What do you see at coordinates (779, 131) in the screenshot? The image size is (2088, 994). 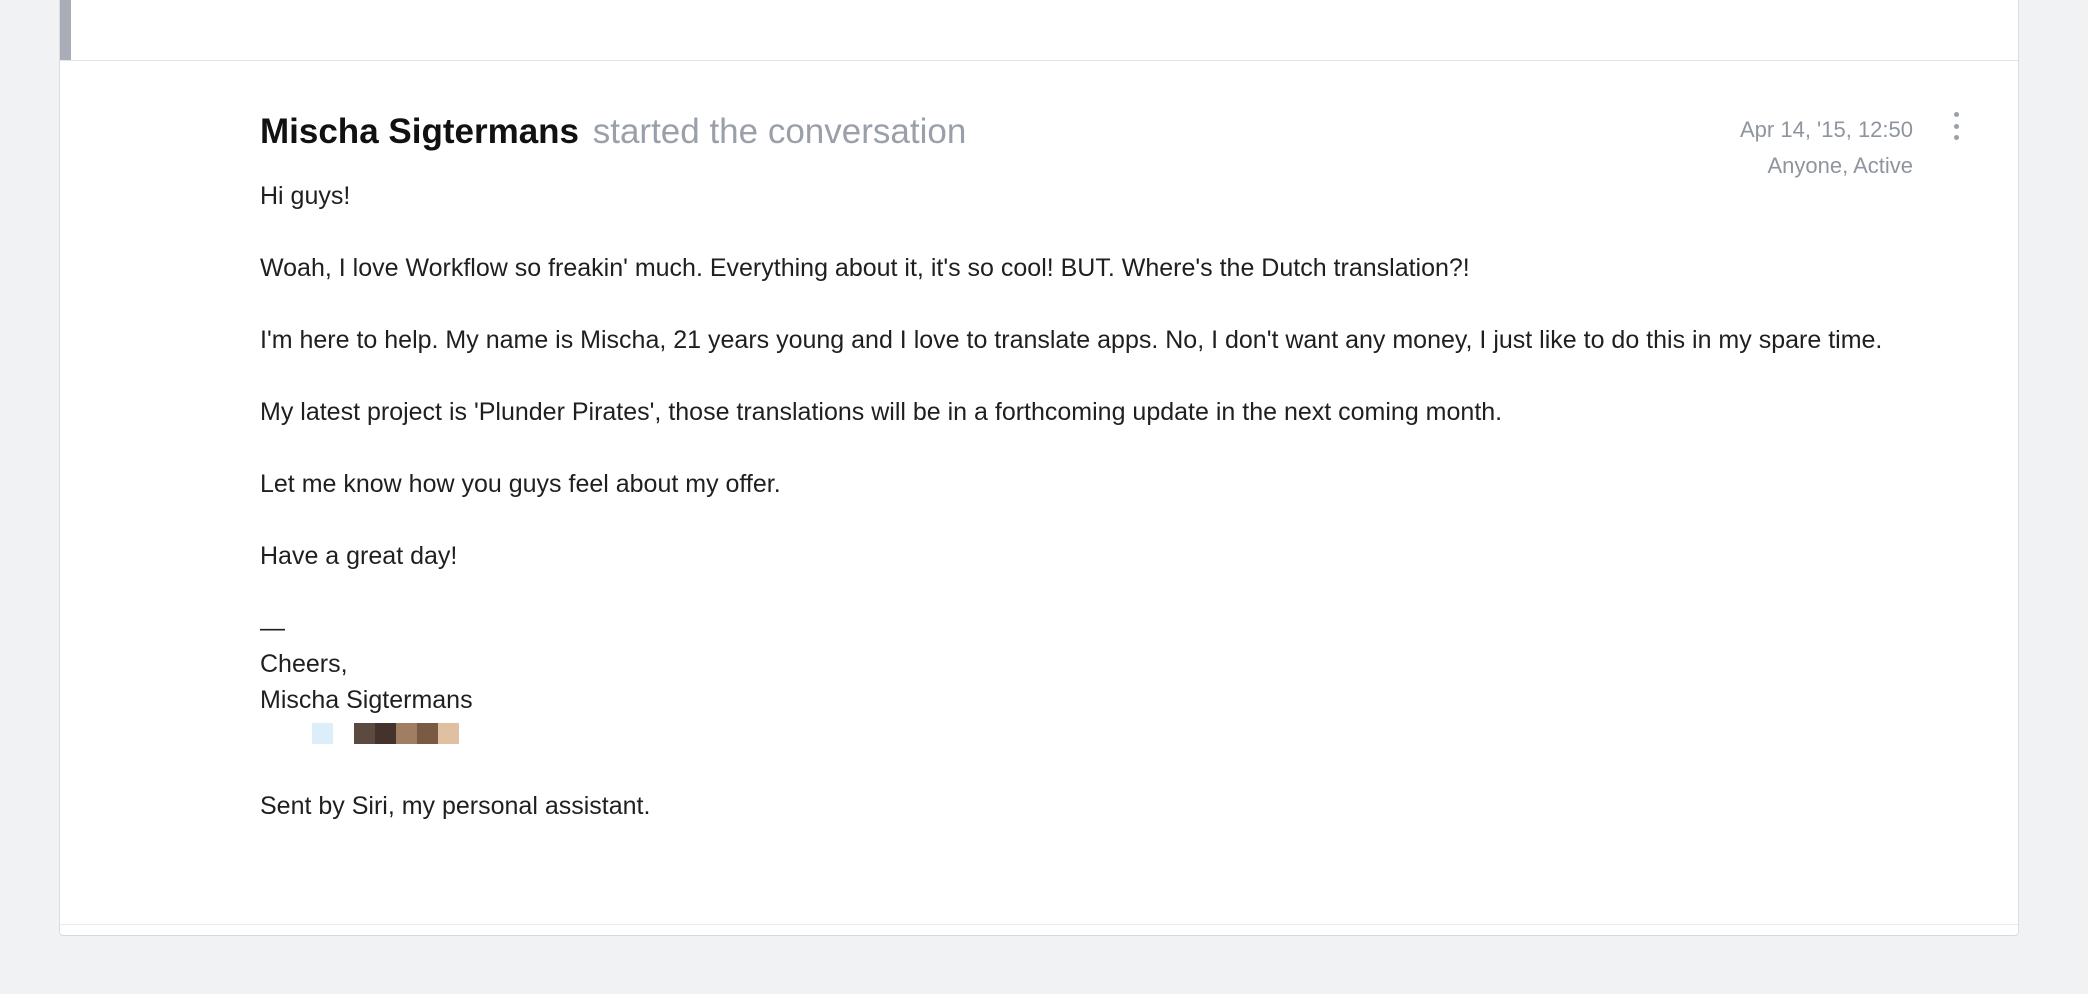 I see `post-action-text: started the conversation` at bounding box center [779, 131].